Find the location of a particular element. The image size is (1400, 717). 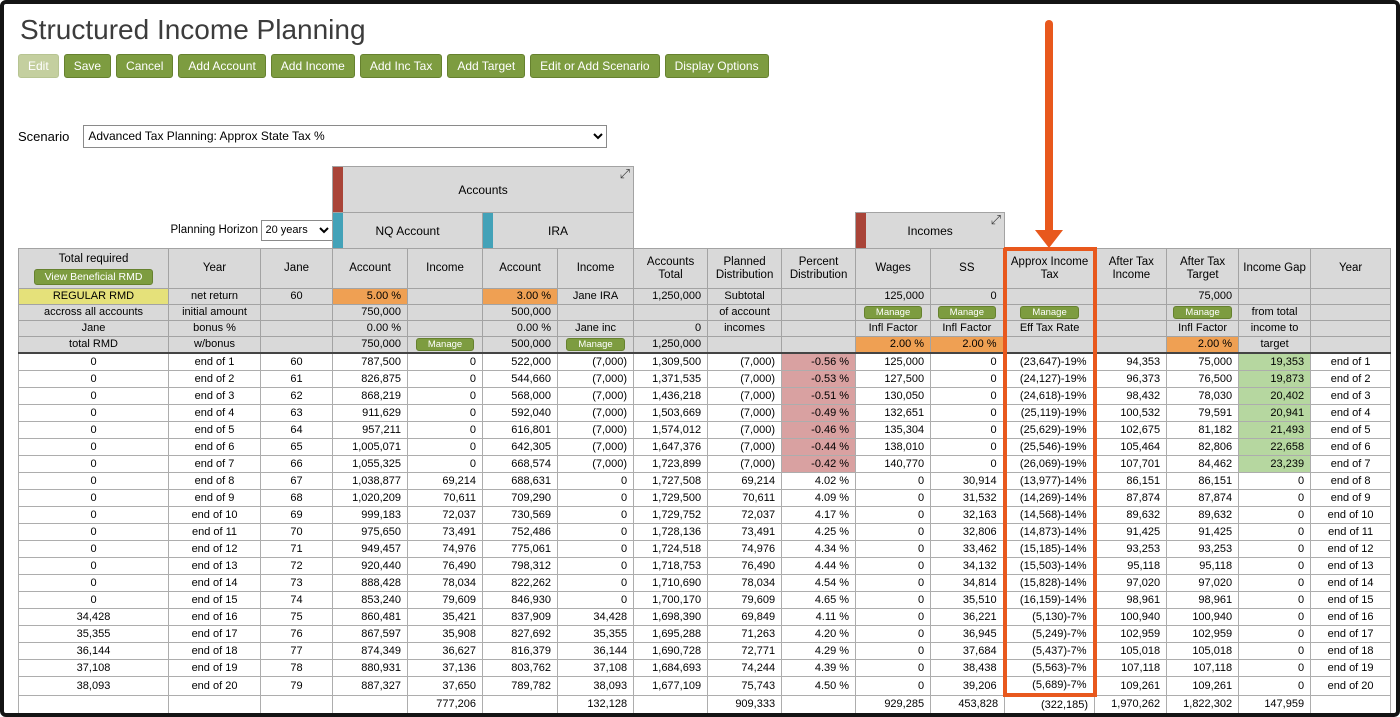

cell-total-required: 36,144 is located at coordinates (93, 651).